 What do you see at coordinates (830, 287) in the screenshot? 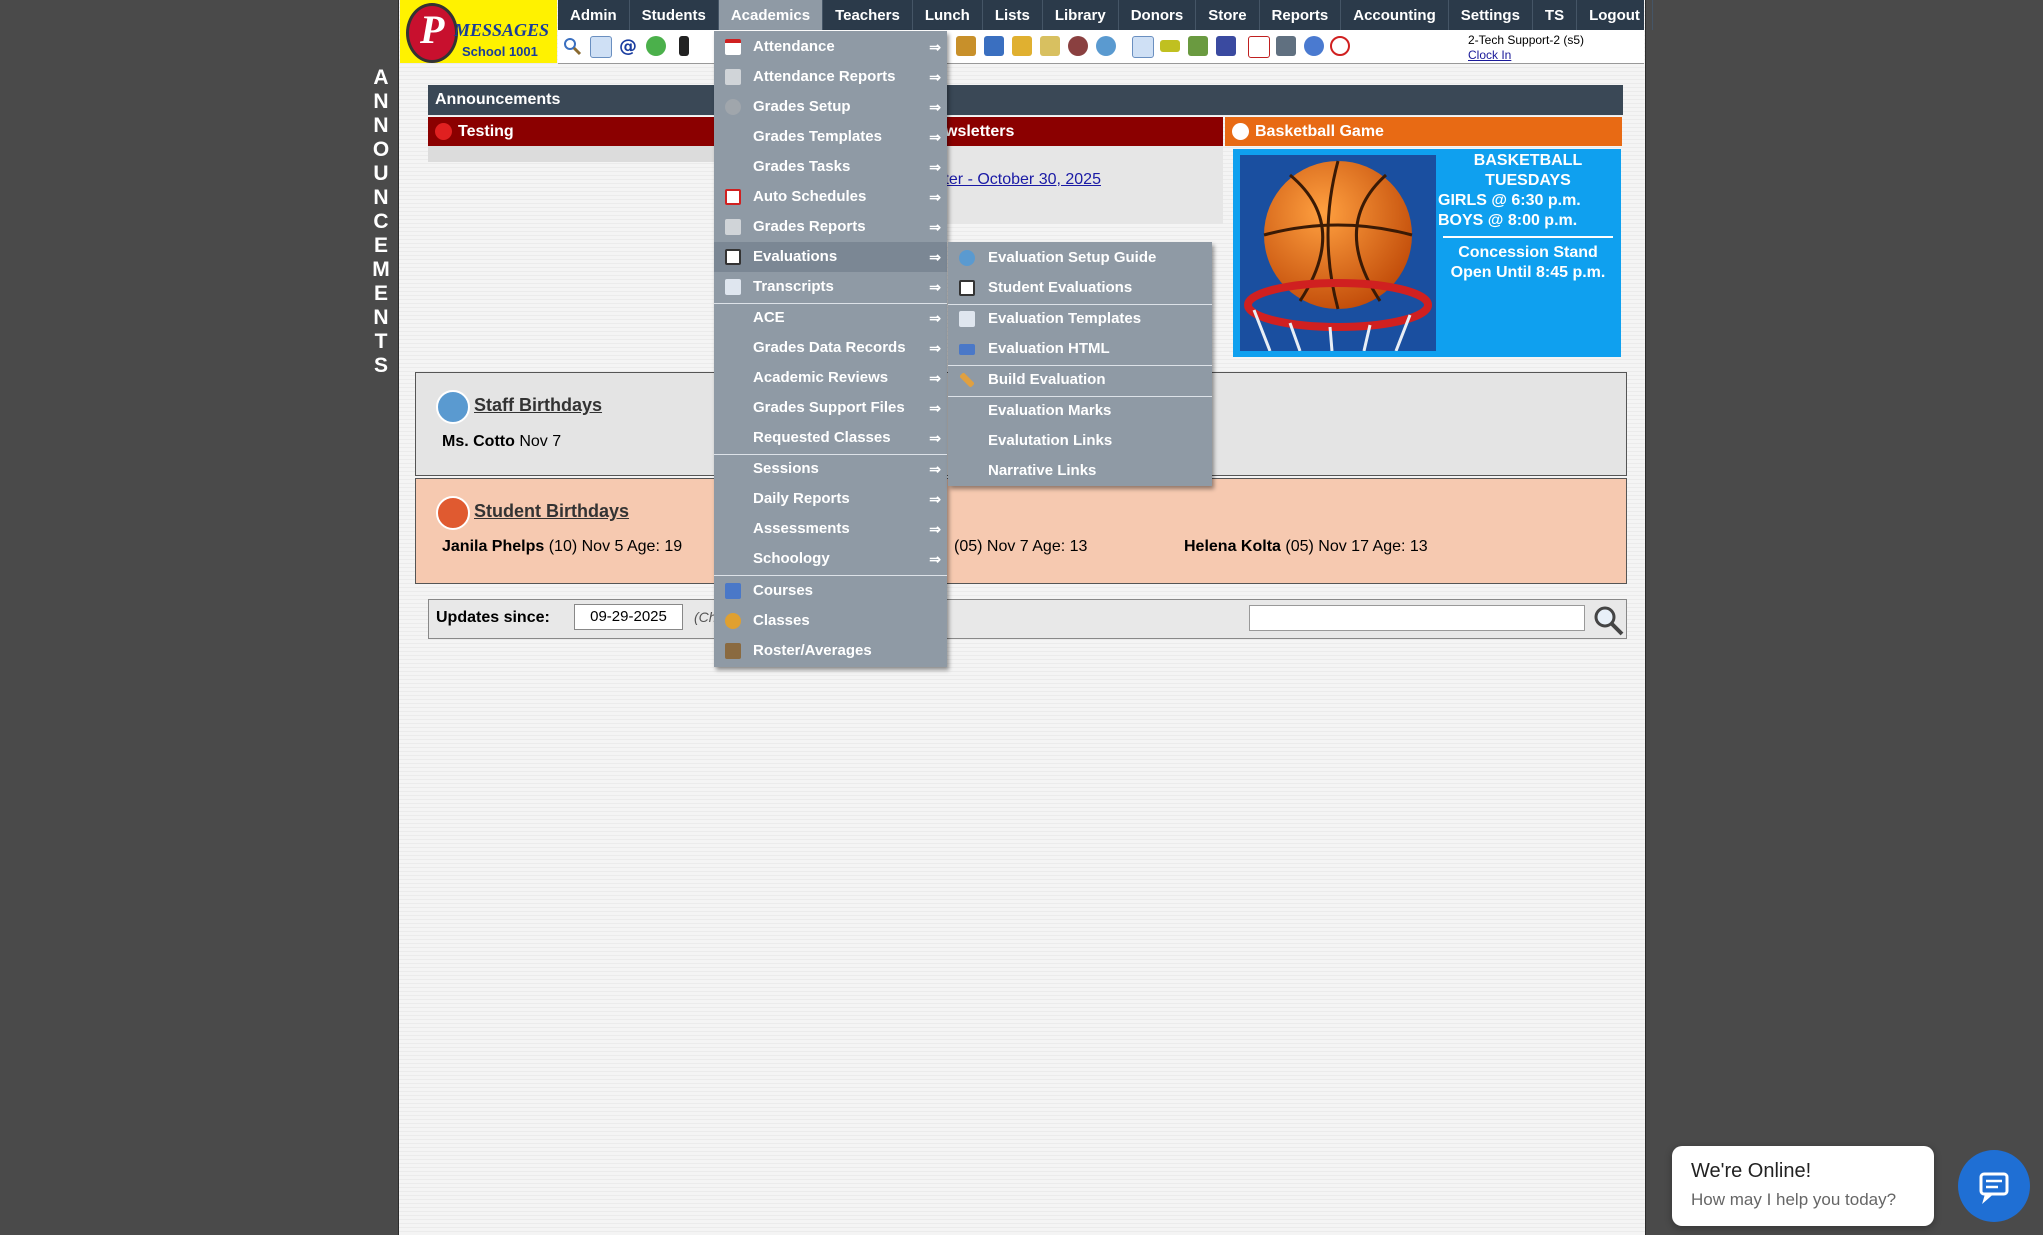
I see `menu-item-transcripts: Transcripts ⇒` at bounding box center [830, 287].